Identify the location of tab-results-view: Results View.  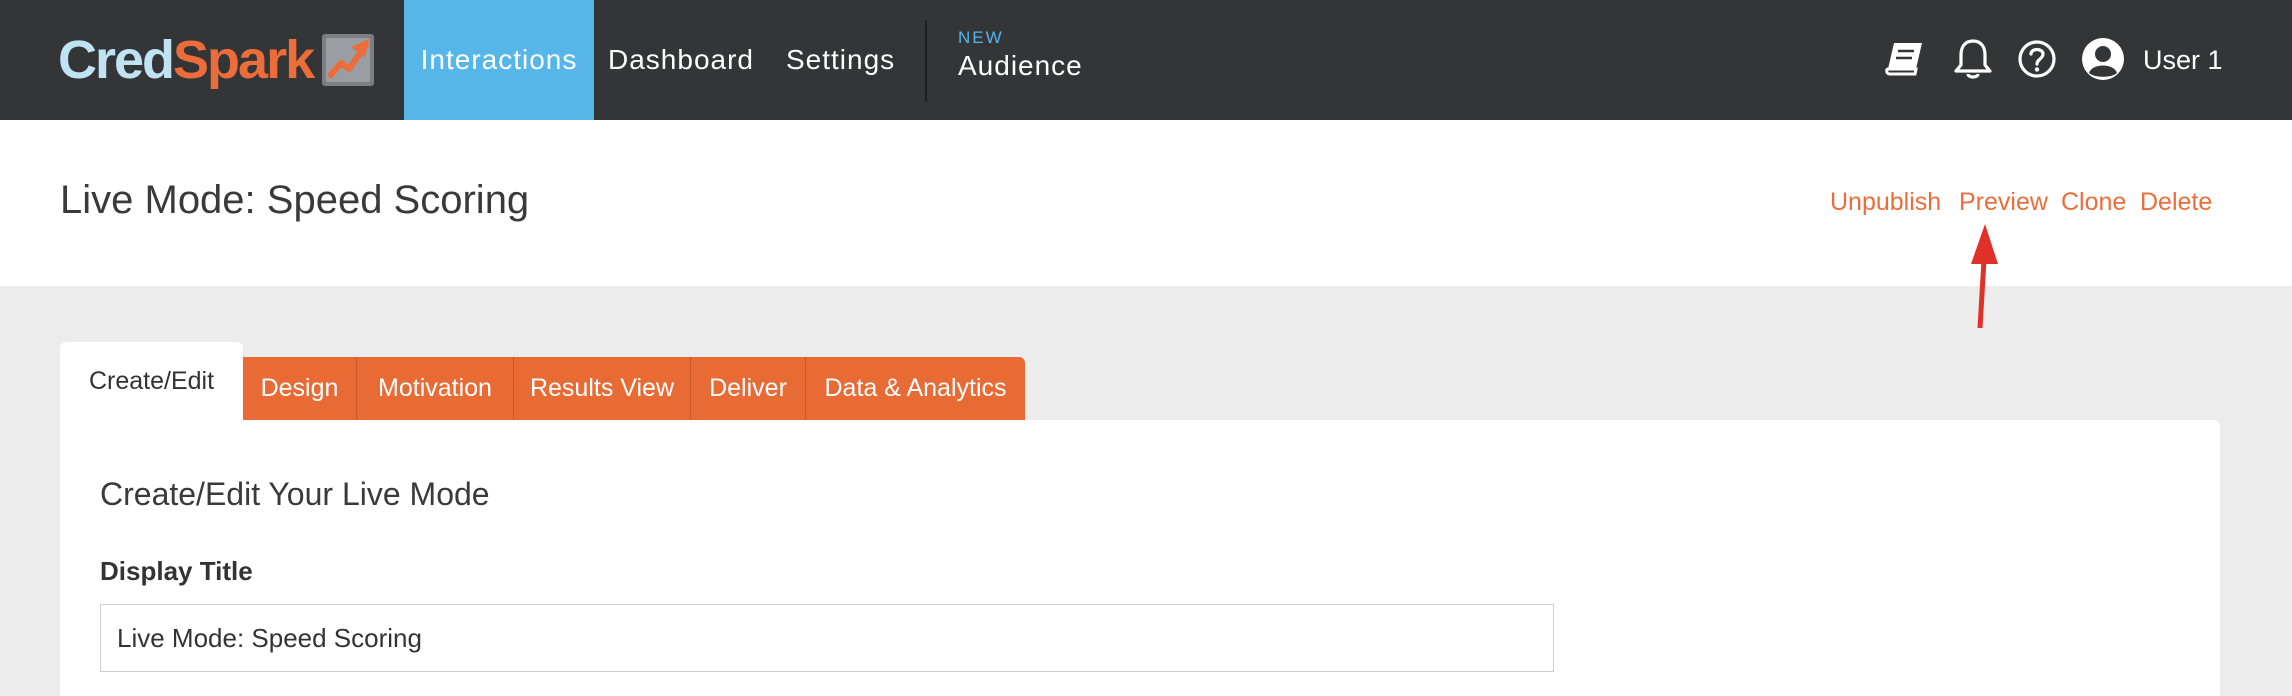
(602, 388).